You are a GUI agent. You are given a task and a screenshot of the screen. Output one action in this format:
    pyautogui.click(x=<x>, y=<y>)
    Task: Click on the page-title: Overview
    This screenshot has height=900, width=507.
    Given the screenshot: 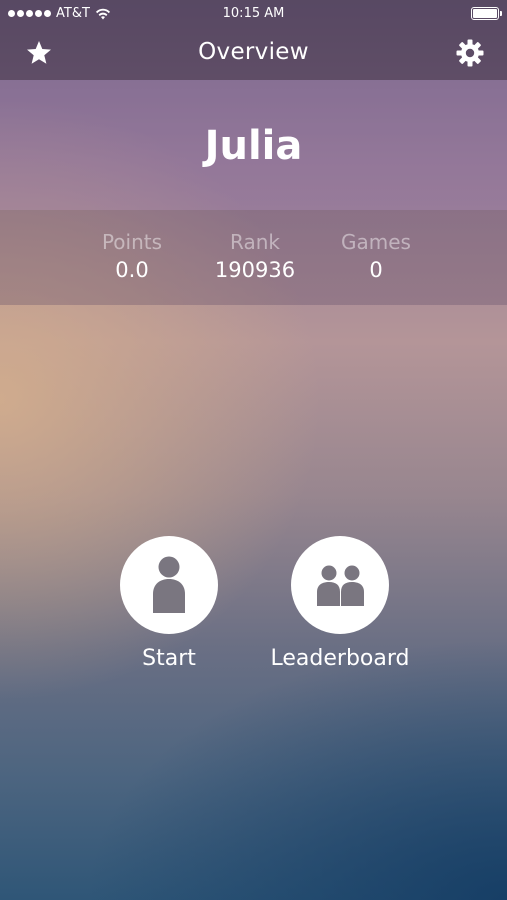 What is the action you would take?
    pyautogui.click(x=253, y=52)
    